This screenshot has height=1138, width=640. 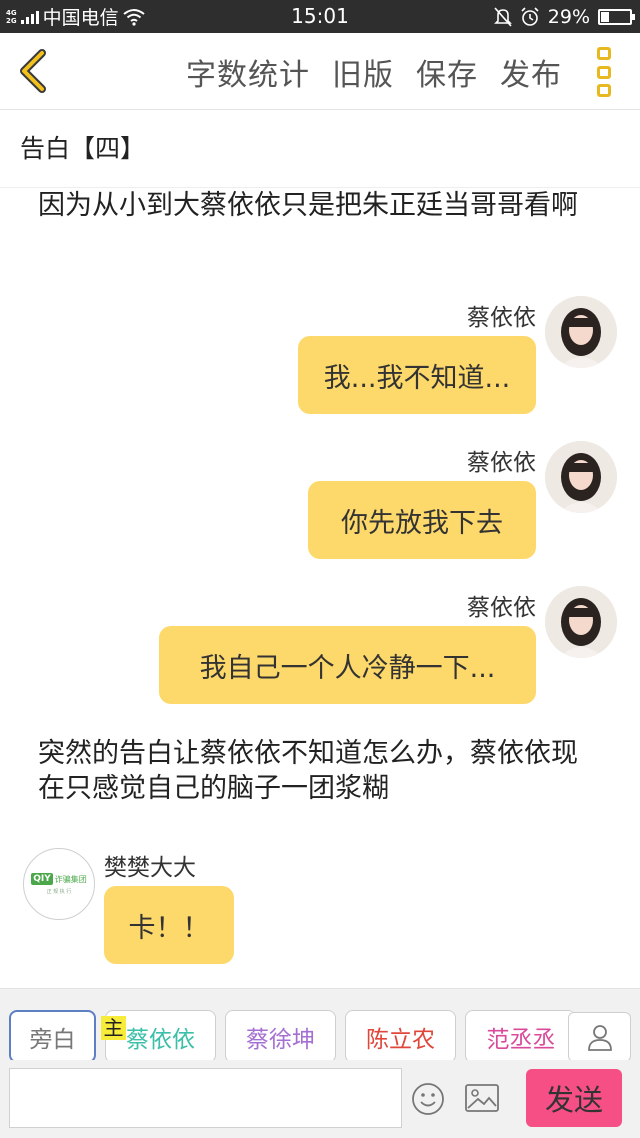 I want to click on send-button: 发送, so click(x=574, y=1098).